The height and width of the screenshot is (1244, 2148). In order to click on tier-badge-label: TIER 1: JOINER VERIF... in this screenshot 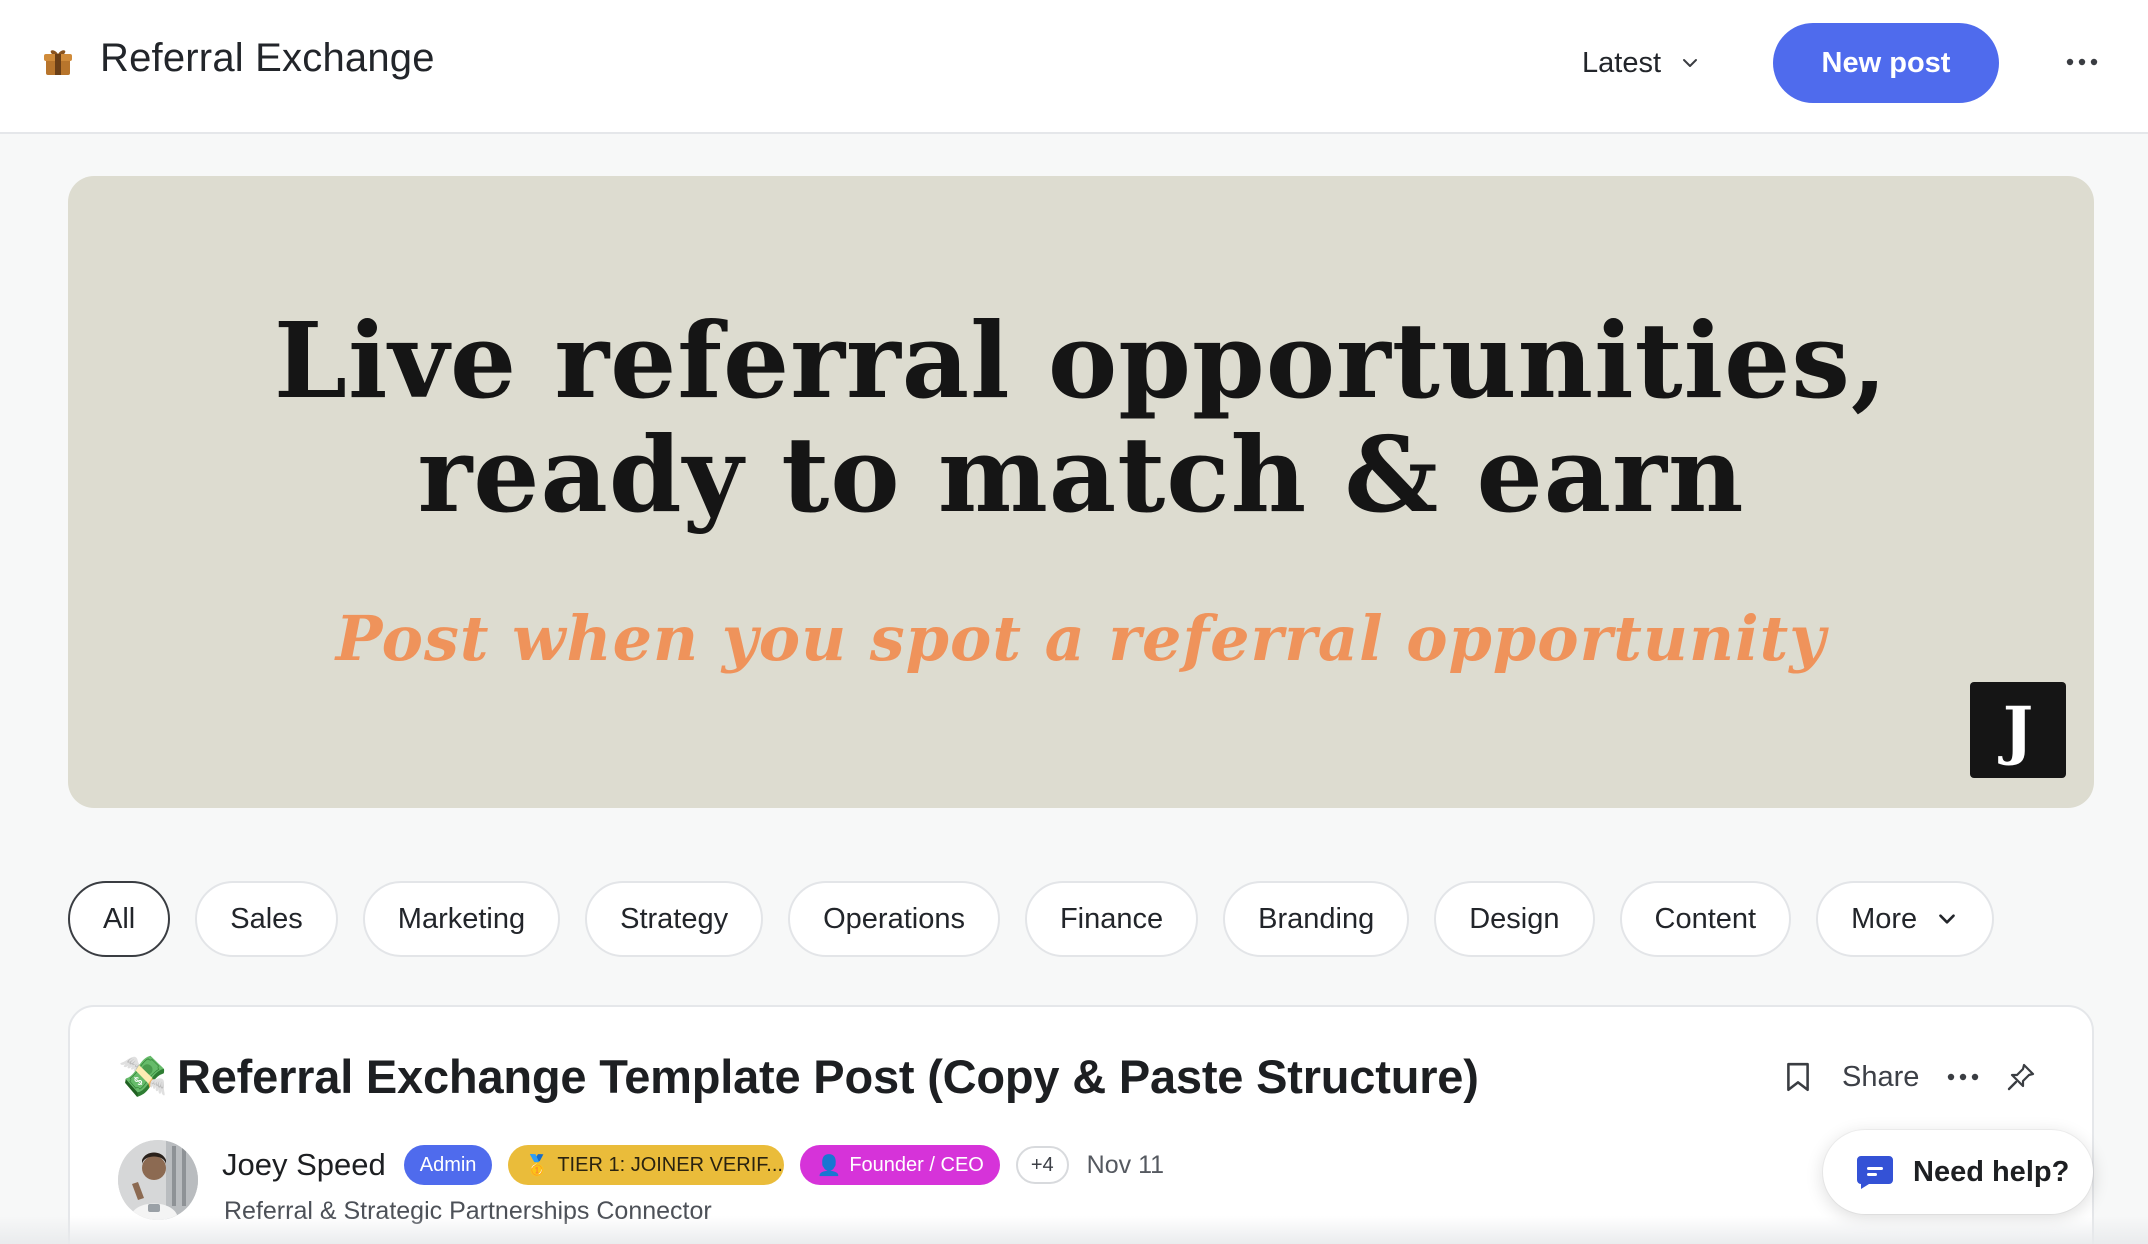, I will do `click(670, 1164)`.